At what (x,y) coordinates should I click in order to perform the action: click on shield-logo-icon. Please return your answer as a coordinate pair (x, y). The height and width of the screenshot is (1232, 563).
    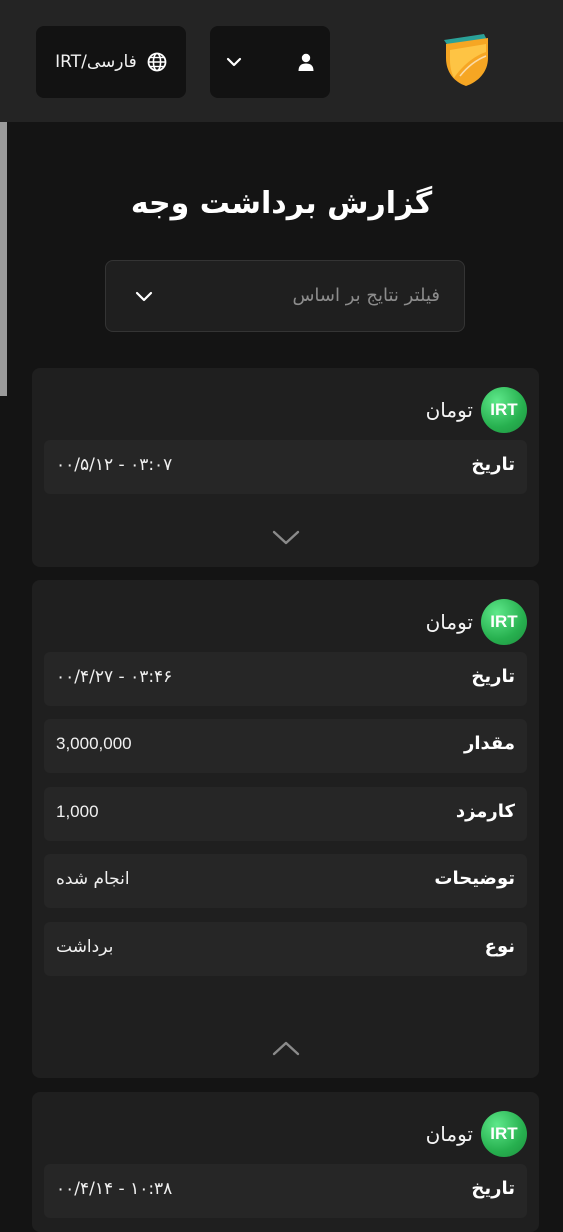
    Looking at the image, I should click on (466, 60).